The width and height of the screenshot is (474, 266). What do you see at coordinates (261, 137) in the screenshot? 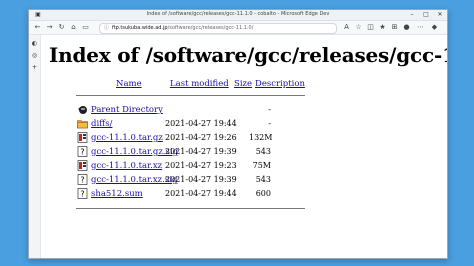
I see `entry-size: 132M` at bounding box center [261, 137].